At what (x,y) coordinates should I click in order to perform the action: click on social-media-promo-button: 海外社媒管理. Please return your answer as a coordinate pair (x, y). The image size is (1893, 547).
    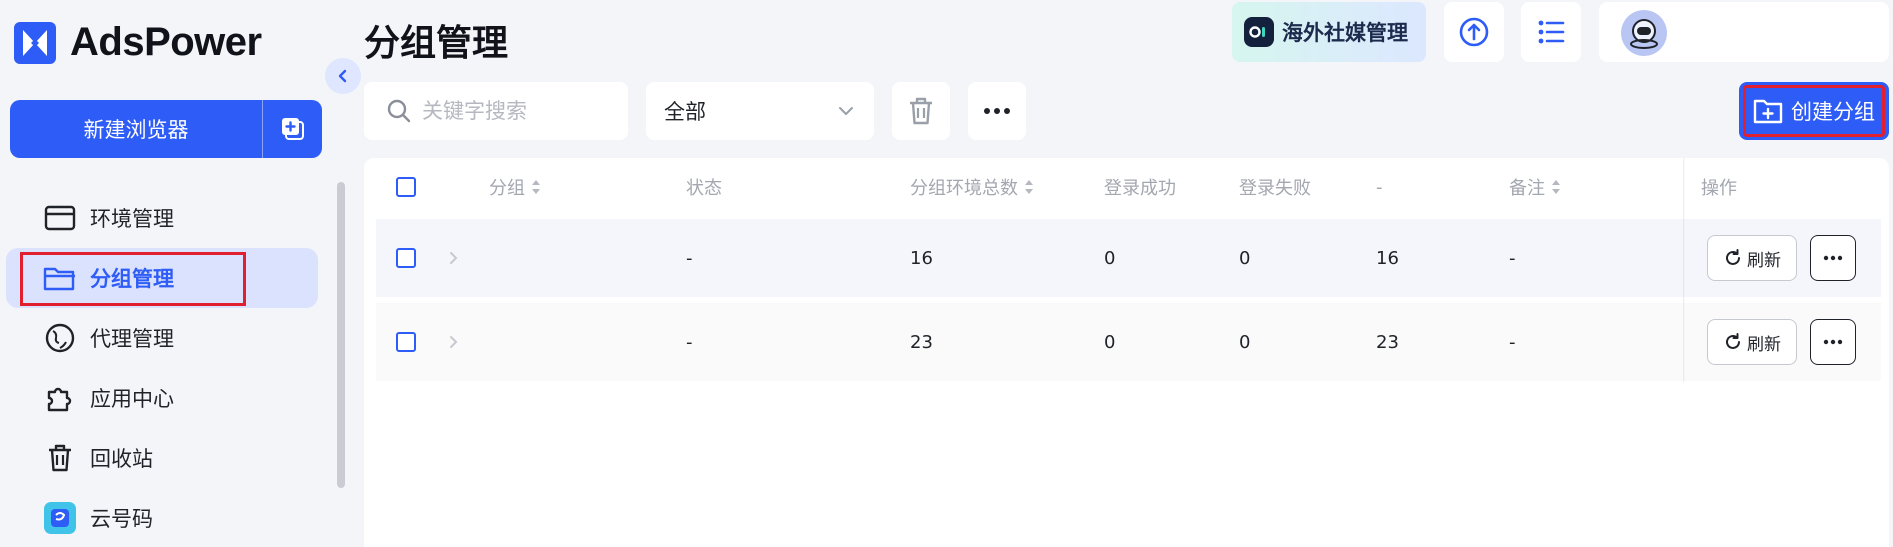
    Looking at the image, I should click on (1329, 32).